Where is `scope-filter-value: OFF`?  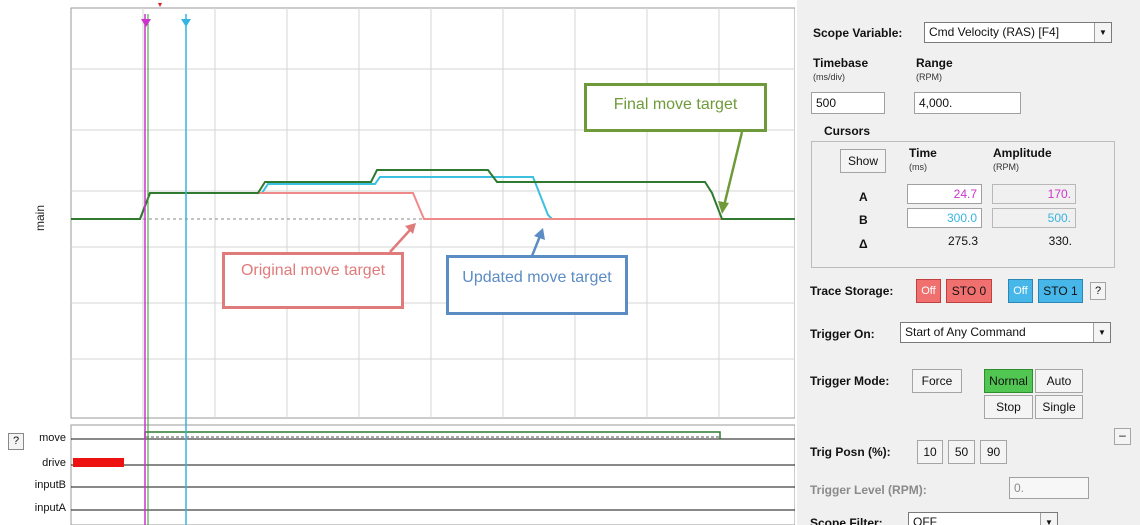
scope-filter-value: OFF is located at coordinates (925, 520).